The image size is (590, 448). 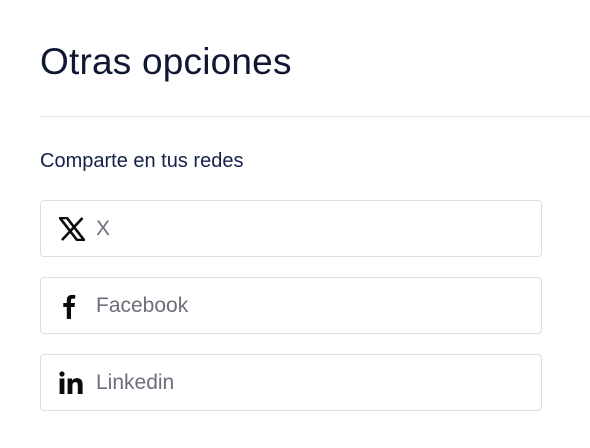 What do you see at coordinates (73, 306) in the screenshot?
I see `facebook-icon` at bounding box center [73, 306].